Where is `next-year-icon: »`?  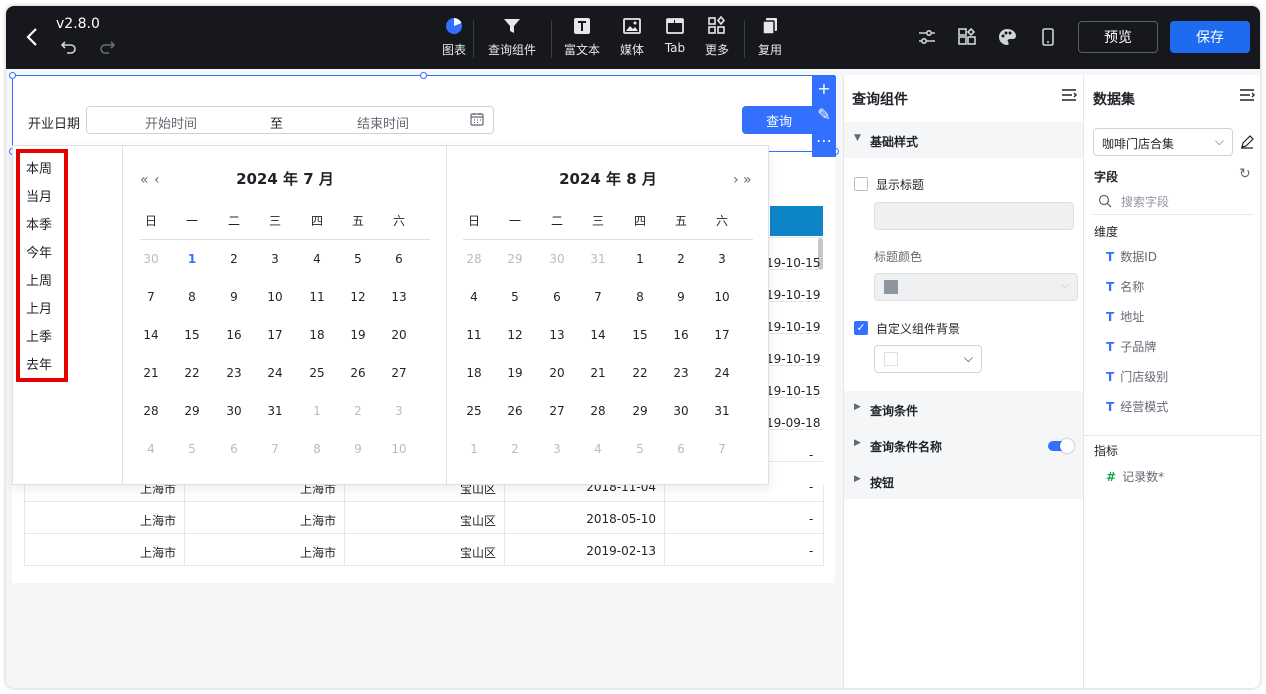
next-year-icon: » is located at coordinates (747, 180).